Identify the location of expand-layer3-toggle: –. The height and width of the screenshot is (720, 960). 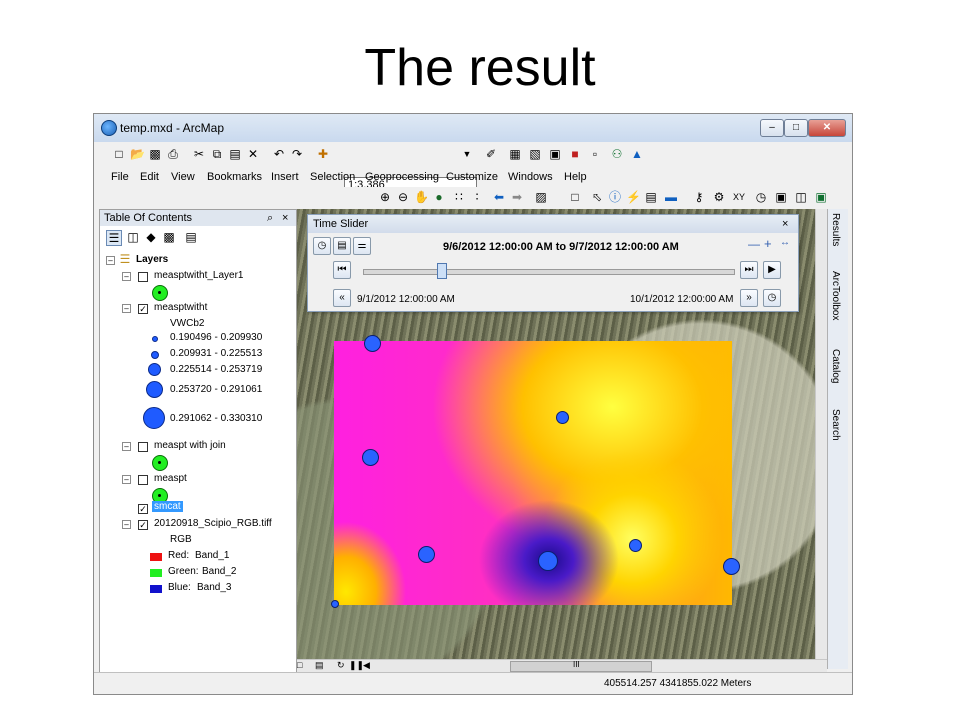
(126, 446).